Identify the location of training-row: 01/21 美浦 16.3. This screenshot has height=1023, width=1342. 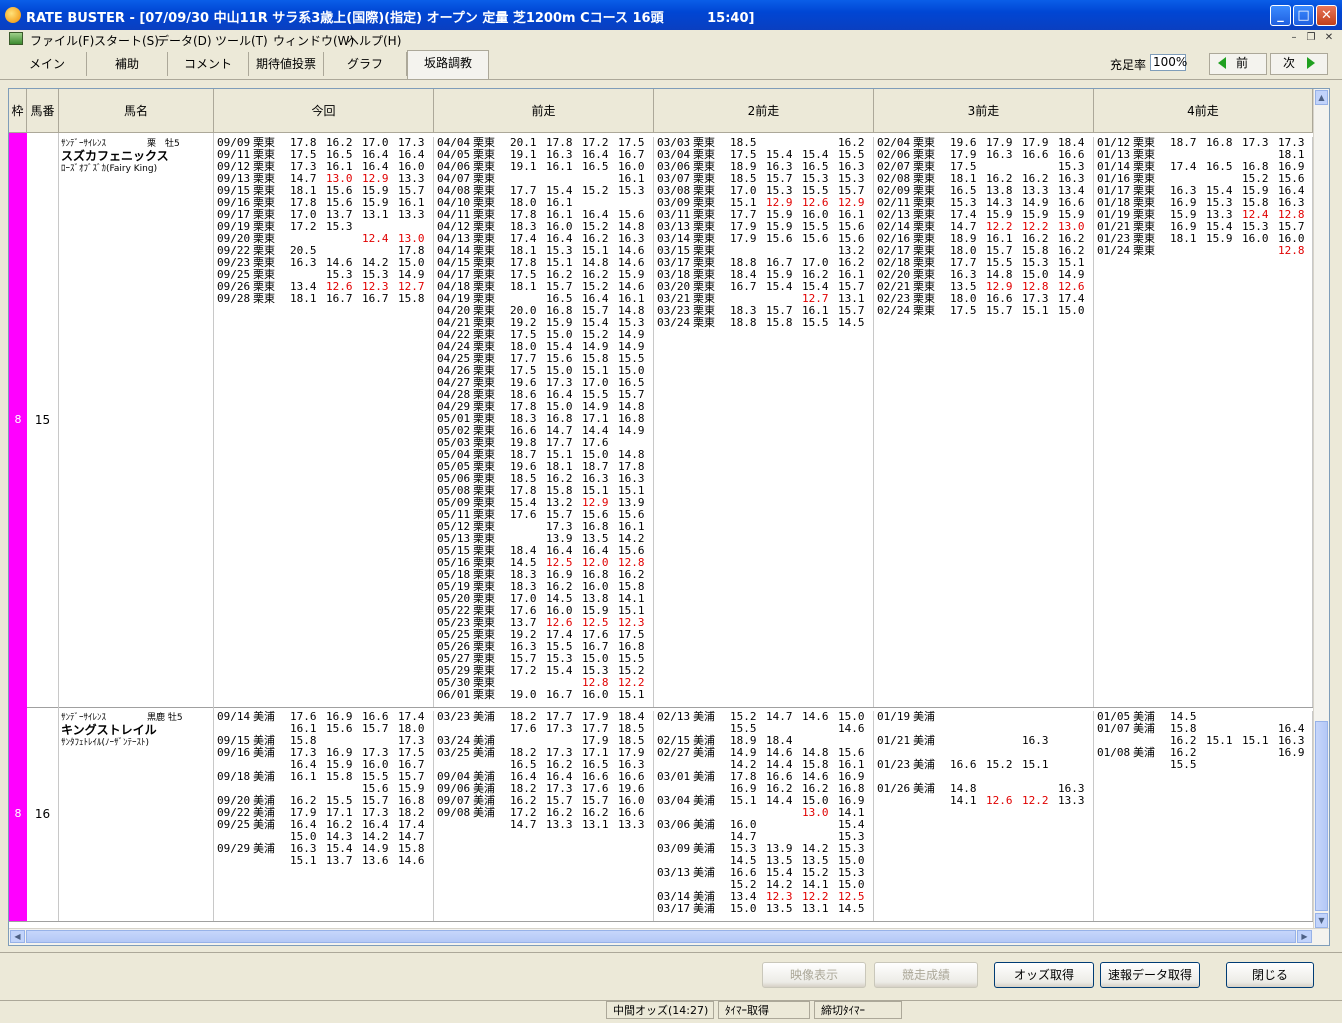
(963, 740).